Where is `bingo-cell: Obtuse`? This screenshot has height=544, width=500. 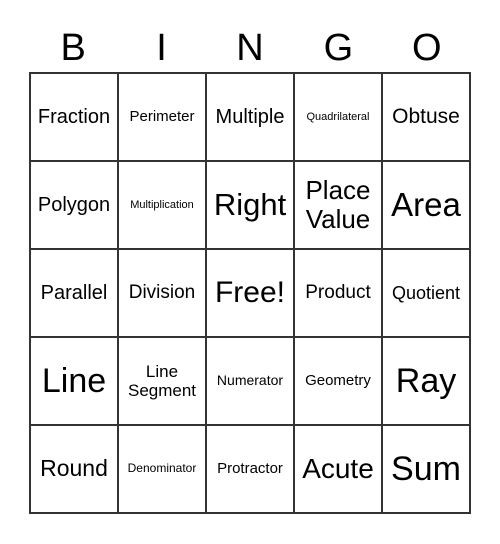 bingo-cell: Obtuse is located at coordinates (426, 117).